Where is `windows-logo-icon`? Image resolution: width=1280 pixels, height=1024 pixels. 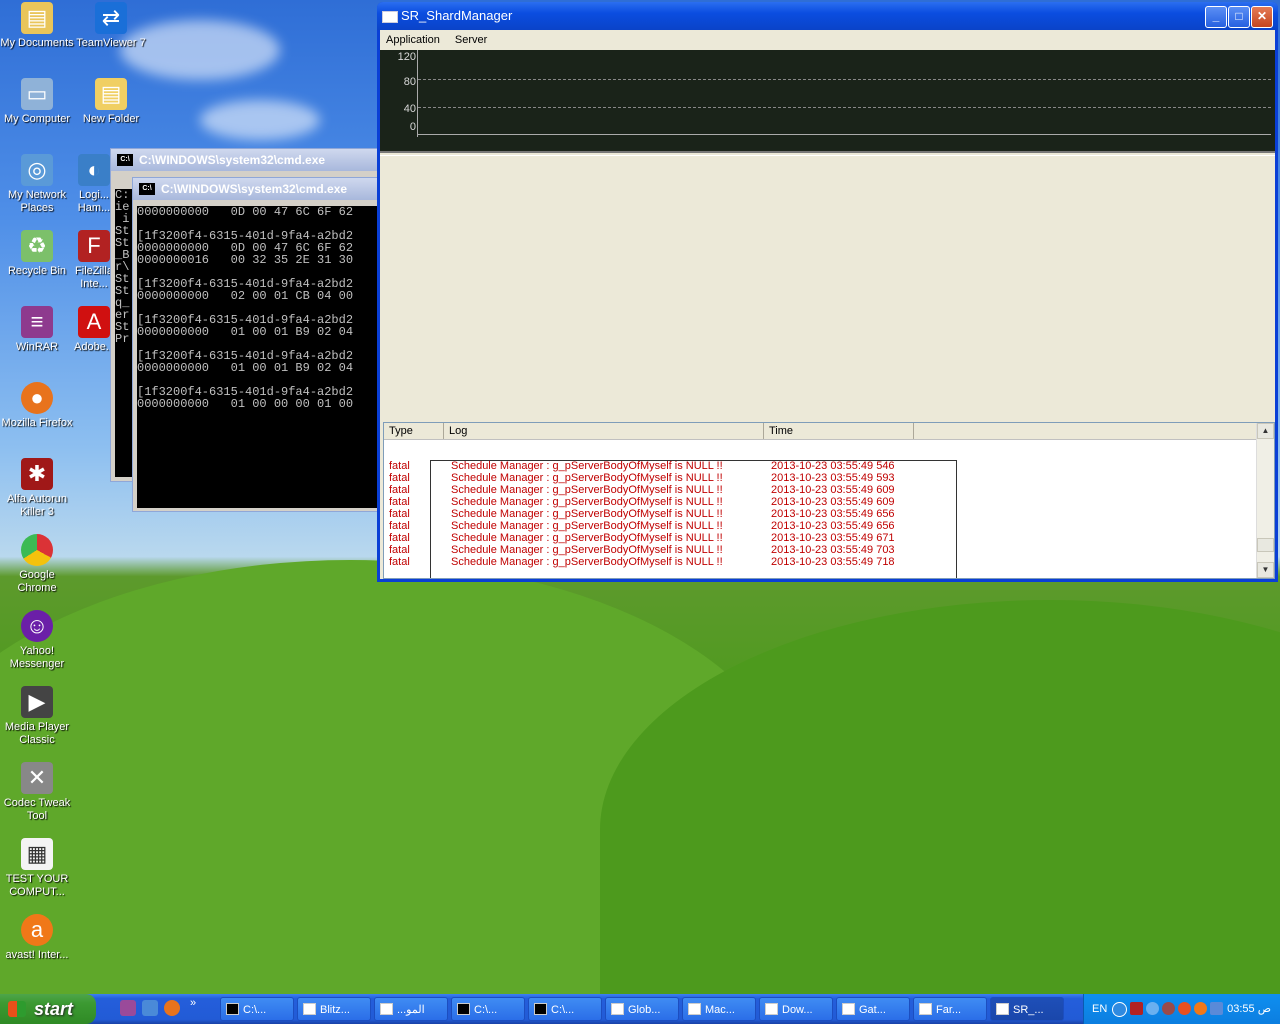 windows-logo-icon is located at coordinates (17, 1009).